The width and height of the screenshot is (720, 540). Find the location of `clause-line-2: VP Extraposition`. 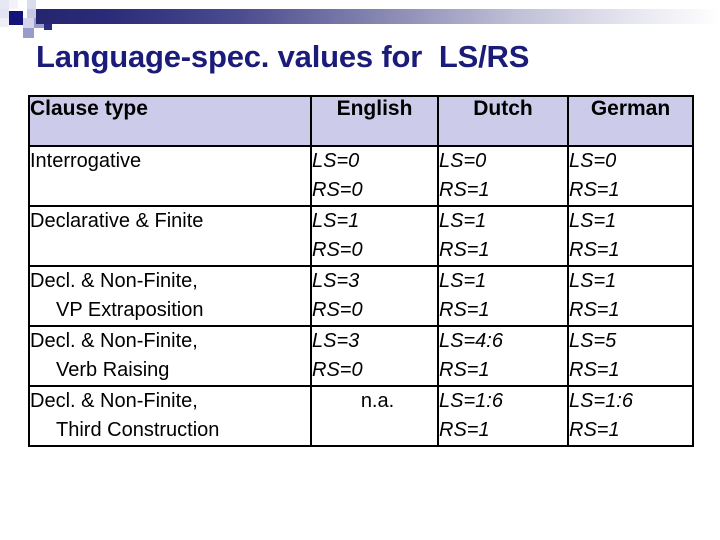

clause-line-2: VP Extraposition is located at coordinates (130, 310).